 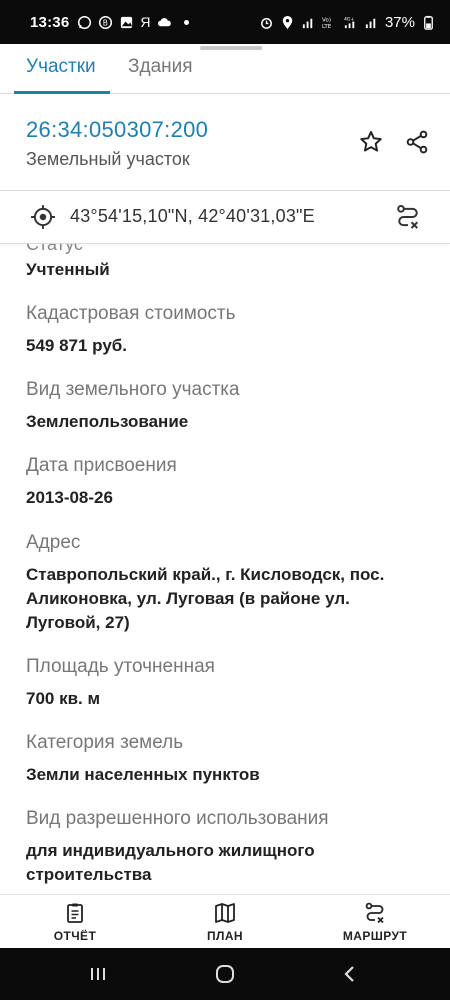 What do you see at coordinates (77, 345) in the screenshot?
I see `field-value: 549 871 руб.` at bounding box center [77, 345].